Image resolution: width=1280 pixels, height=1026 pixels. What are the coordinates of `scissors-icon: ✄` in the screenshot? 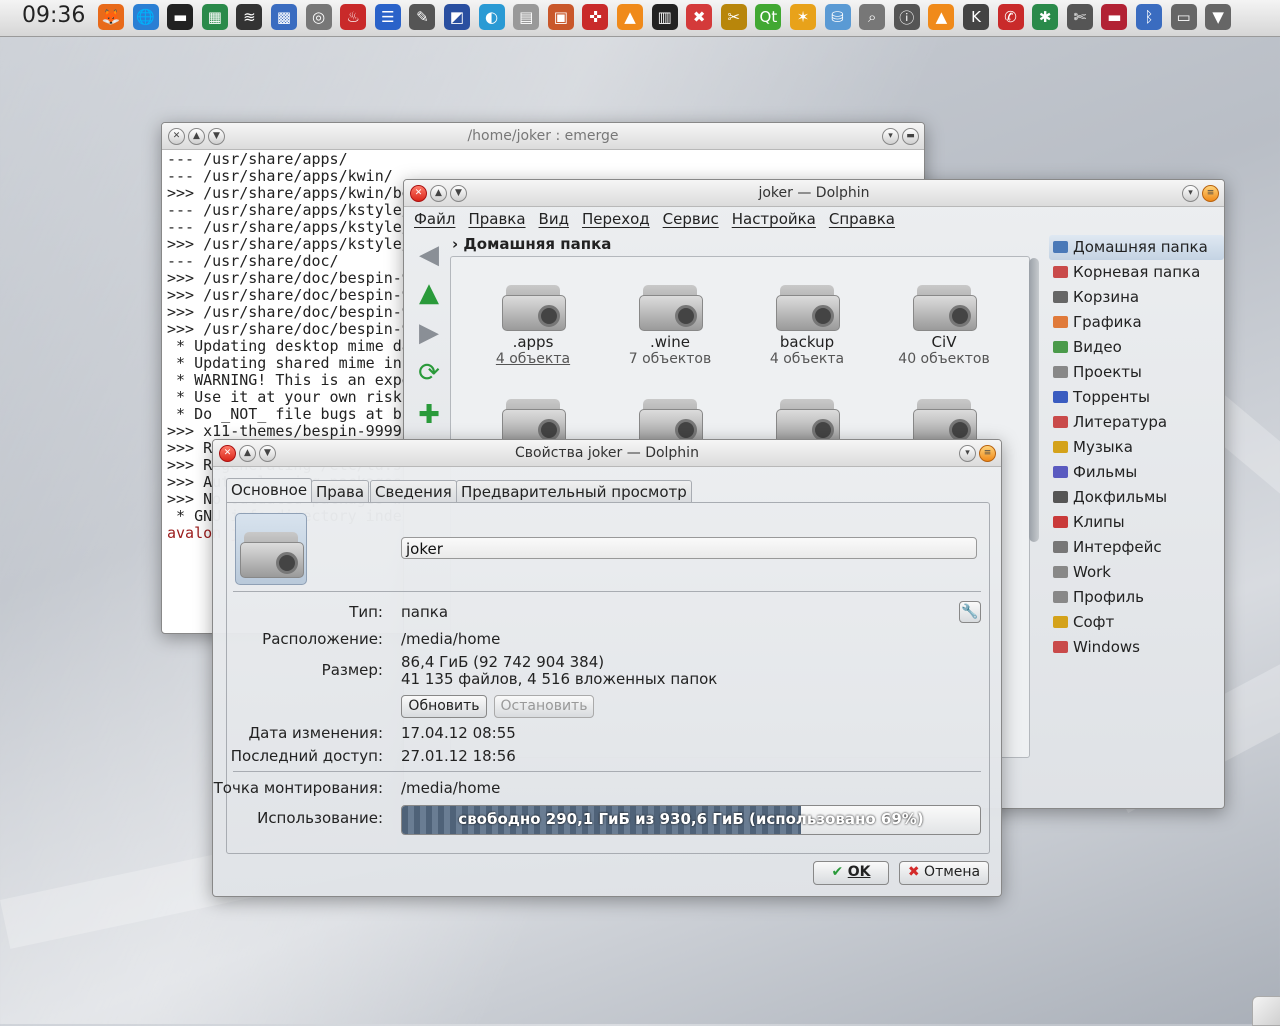 It's located at (1079, 17).